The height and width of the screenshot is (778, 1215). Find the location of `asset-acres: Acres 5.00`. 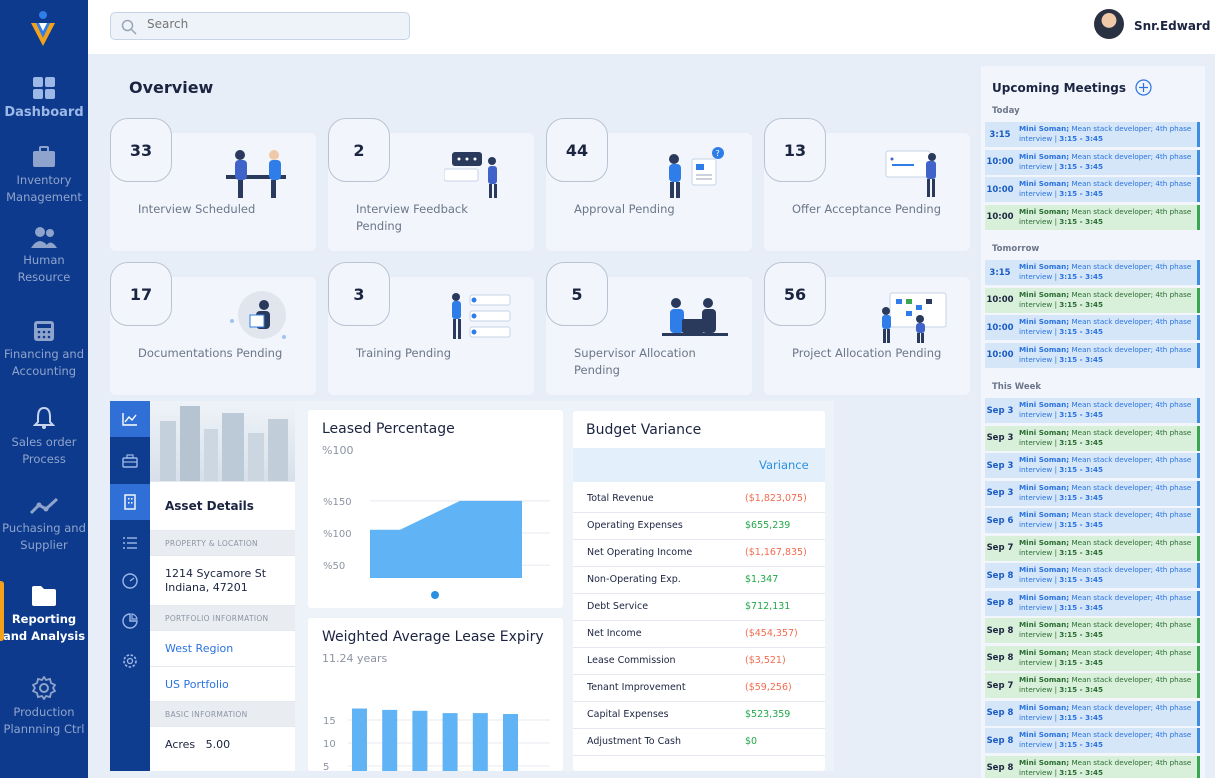

asset-acres: Acres 5.00 is located at coordinates (222, 744).